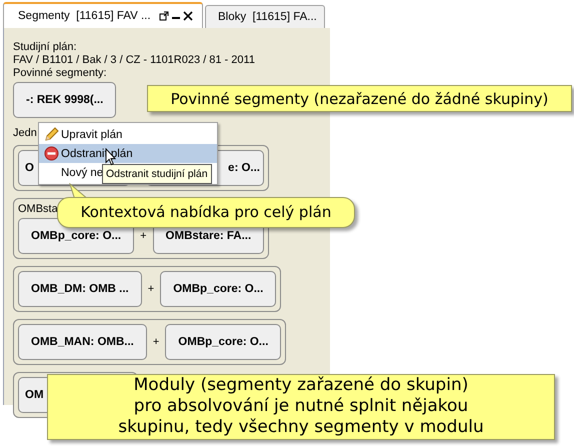  Describe the element at coordinates (80, 289) in the screenshot. I see `segment-button: OMB_DM` at that location.